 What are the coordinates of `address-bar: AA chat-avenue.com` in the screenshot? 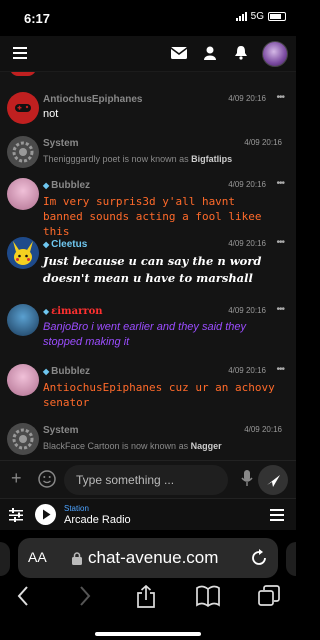 It's located at (148, 558).